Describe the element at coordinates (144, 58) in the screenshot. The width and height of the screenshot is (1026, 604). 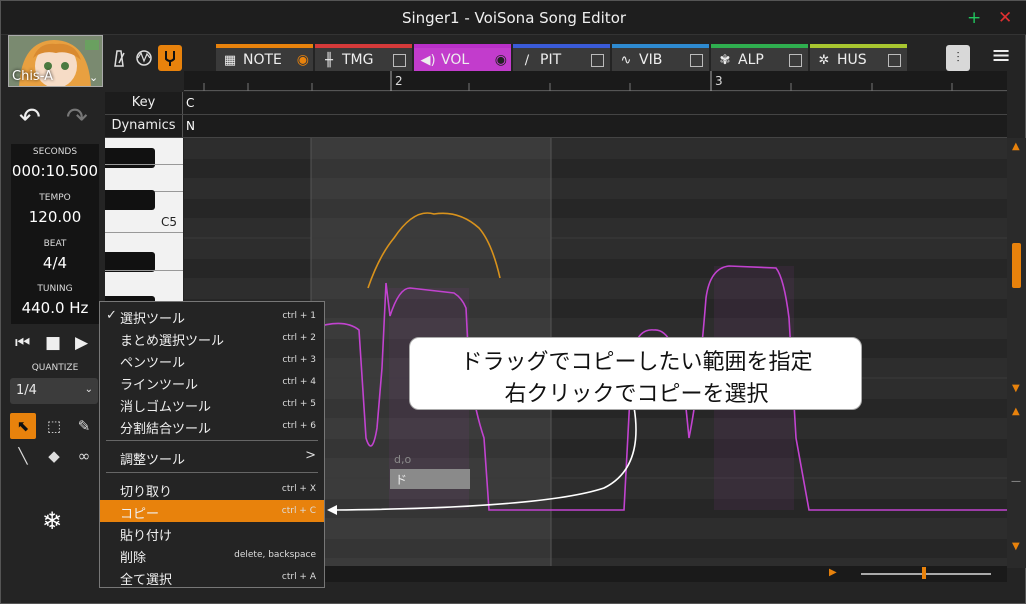
I see `waveform-icon` at that location.